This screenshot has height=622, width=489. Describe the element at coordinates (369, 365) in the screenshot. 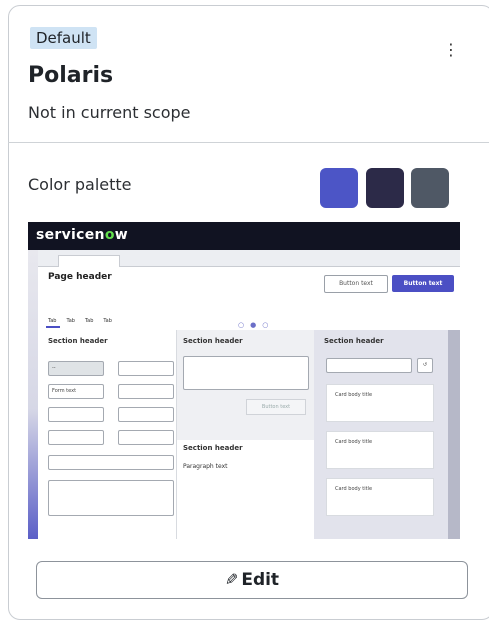

I see `preview-search-field` at that location.